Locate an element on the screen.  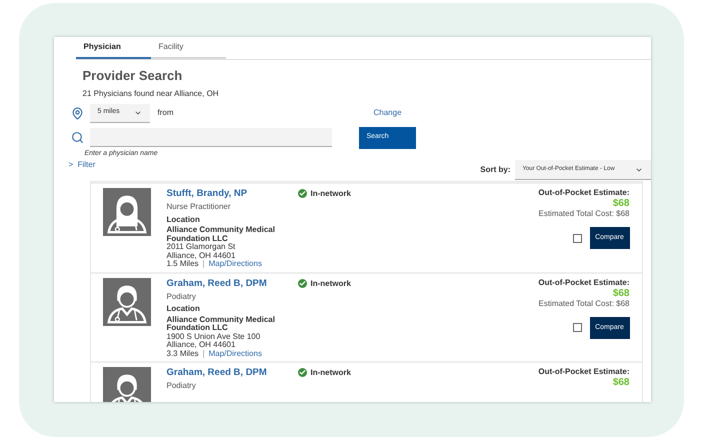
sort-label: Sort by: is located at coordinates (495, 170).